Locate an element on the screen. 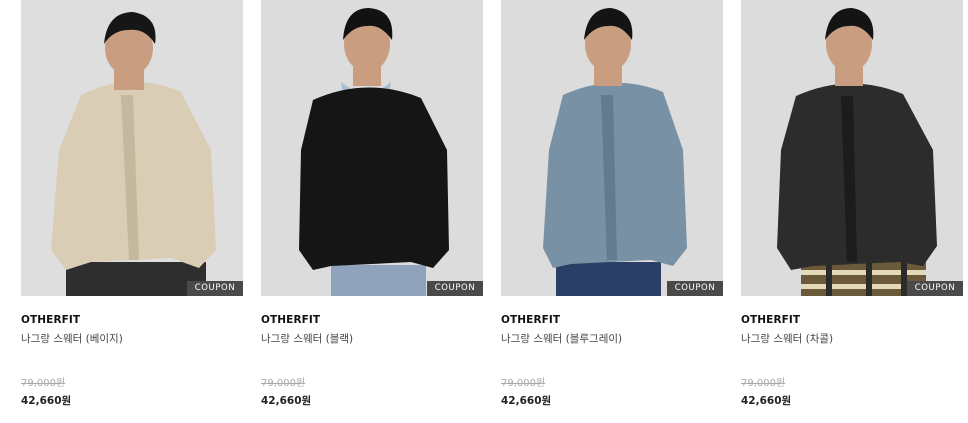 The height and width of the screenshot is (423, 968). product-name: 나그랑 스웨터 (블랙) is located at coordinates (307, 338).